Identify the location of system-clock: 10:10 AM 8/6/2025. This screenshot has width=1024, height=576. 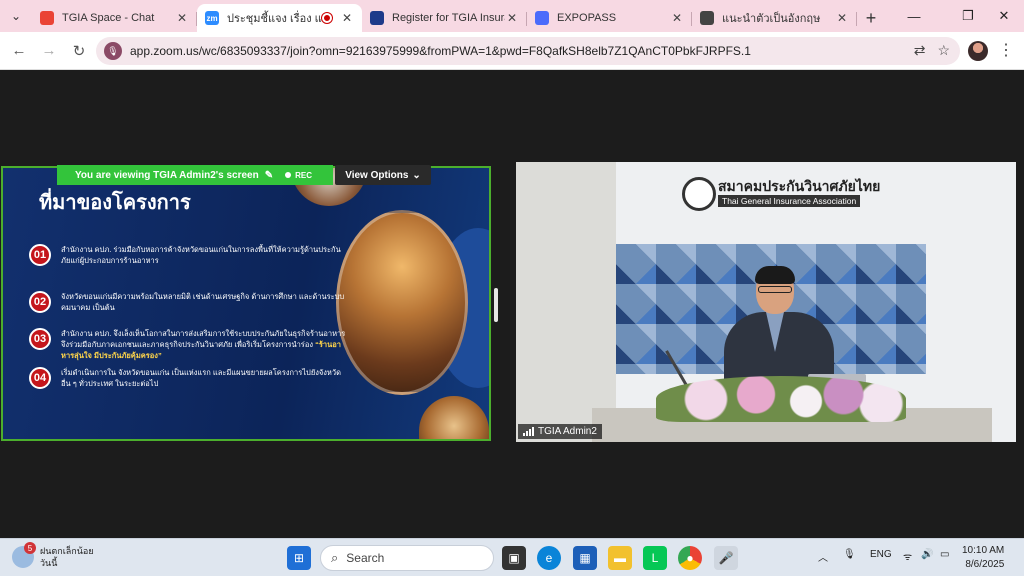
(983, 558).